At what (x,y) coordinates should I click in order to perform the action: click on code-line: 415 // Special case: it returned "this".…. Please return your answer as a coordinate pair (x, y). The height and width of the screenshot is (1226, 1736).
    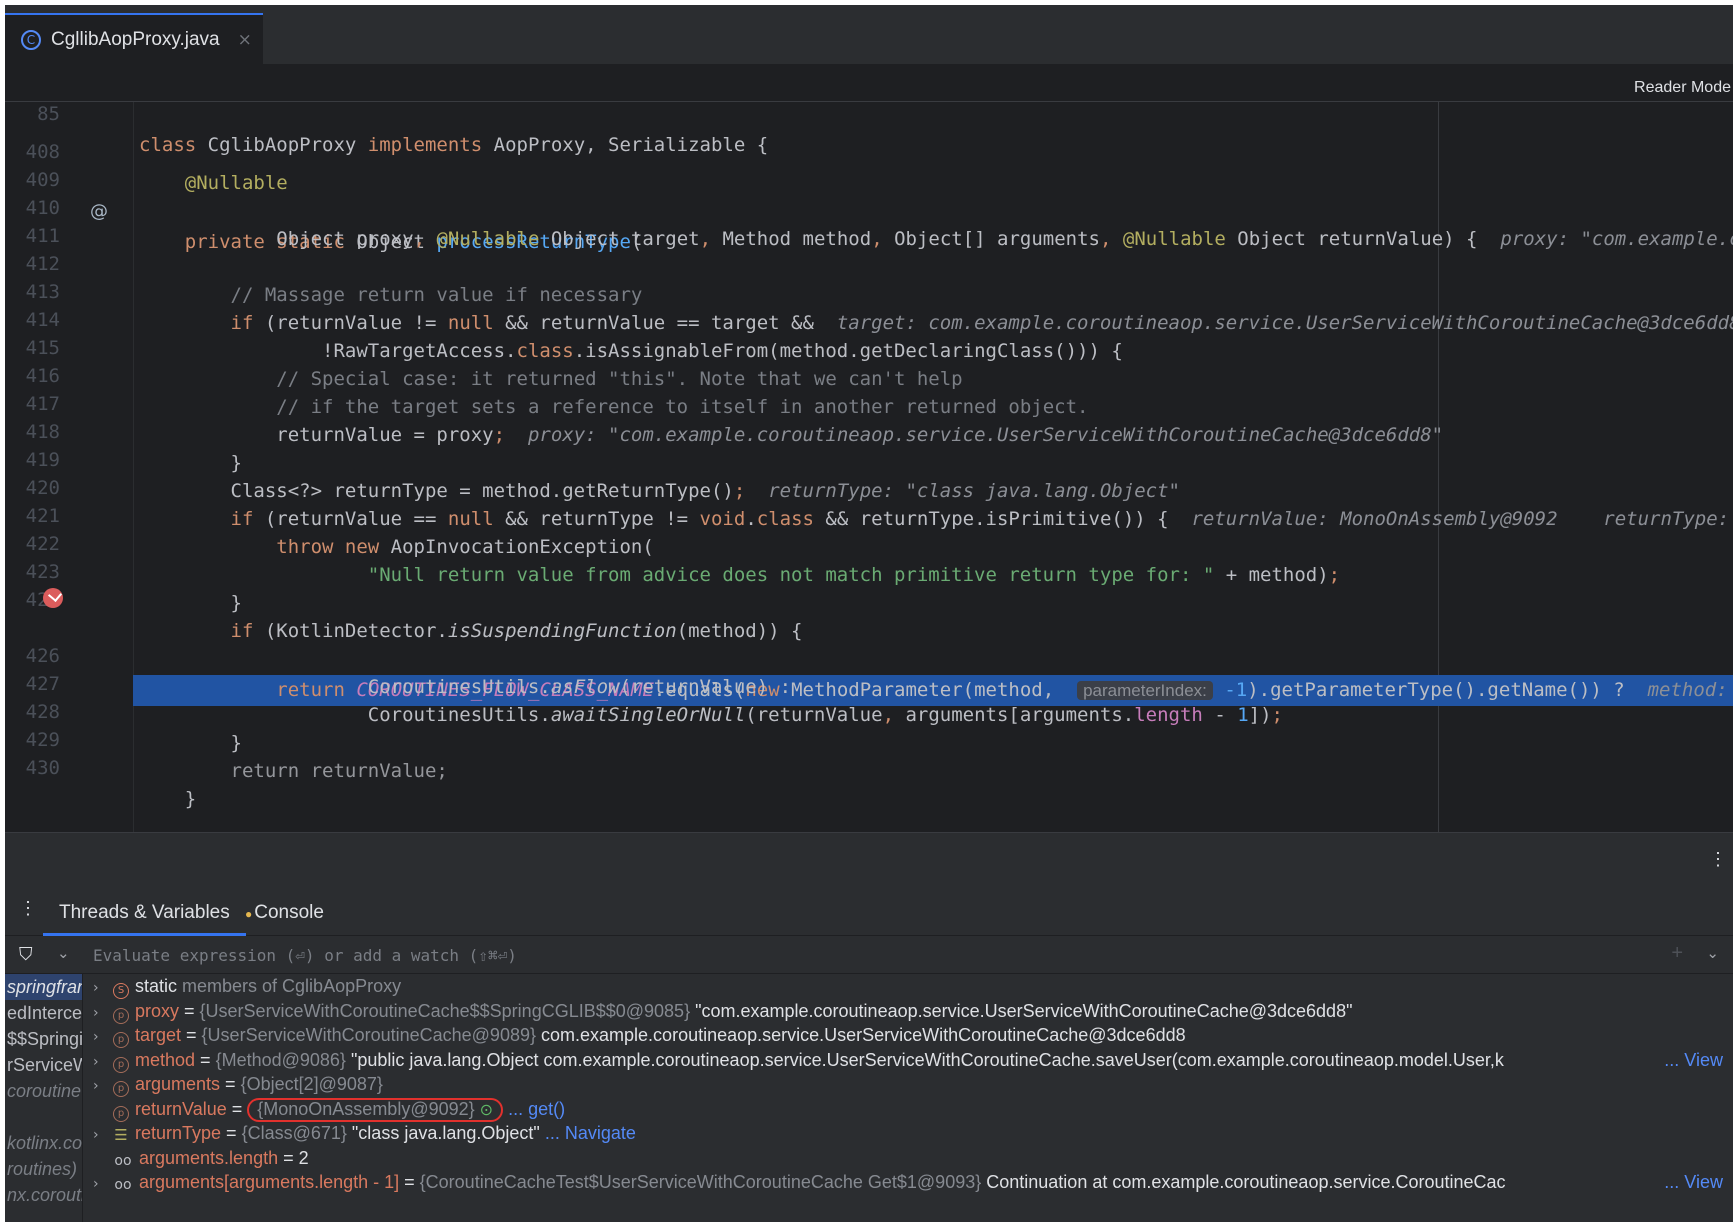
    Looking at the image, I should click on (869, 346).